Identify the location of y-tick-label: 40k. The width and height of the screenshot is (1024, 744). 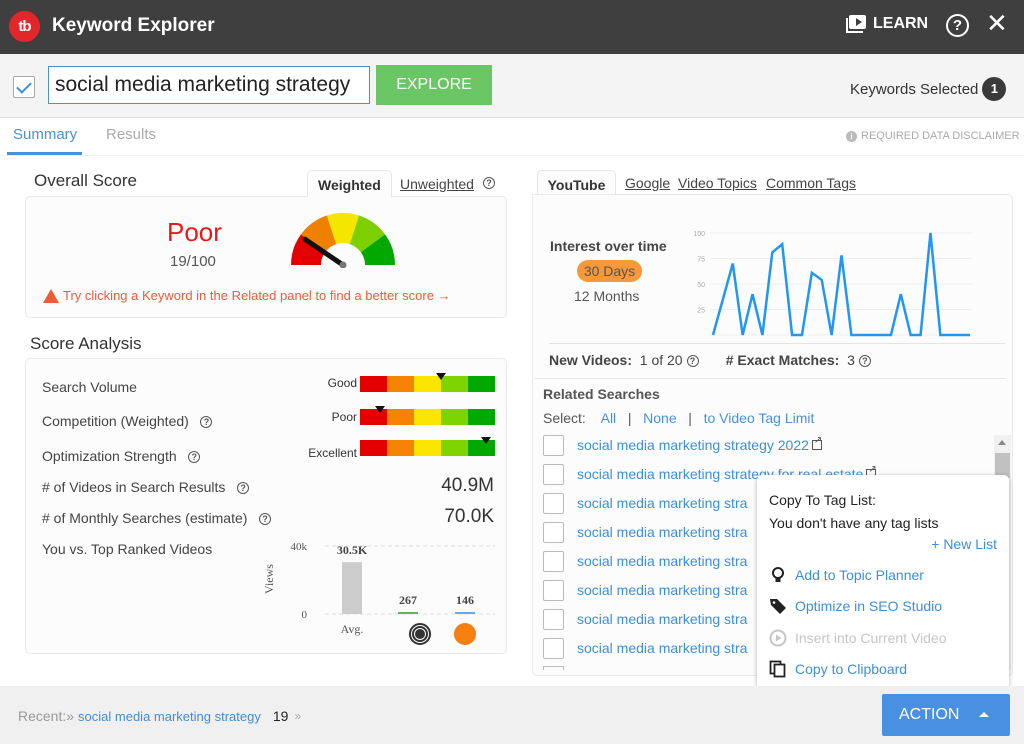
(299, 547).